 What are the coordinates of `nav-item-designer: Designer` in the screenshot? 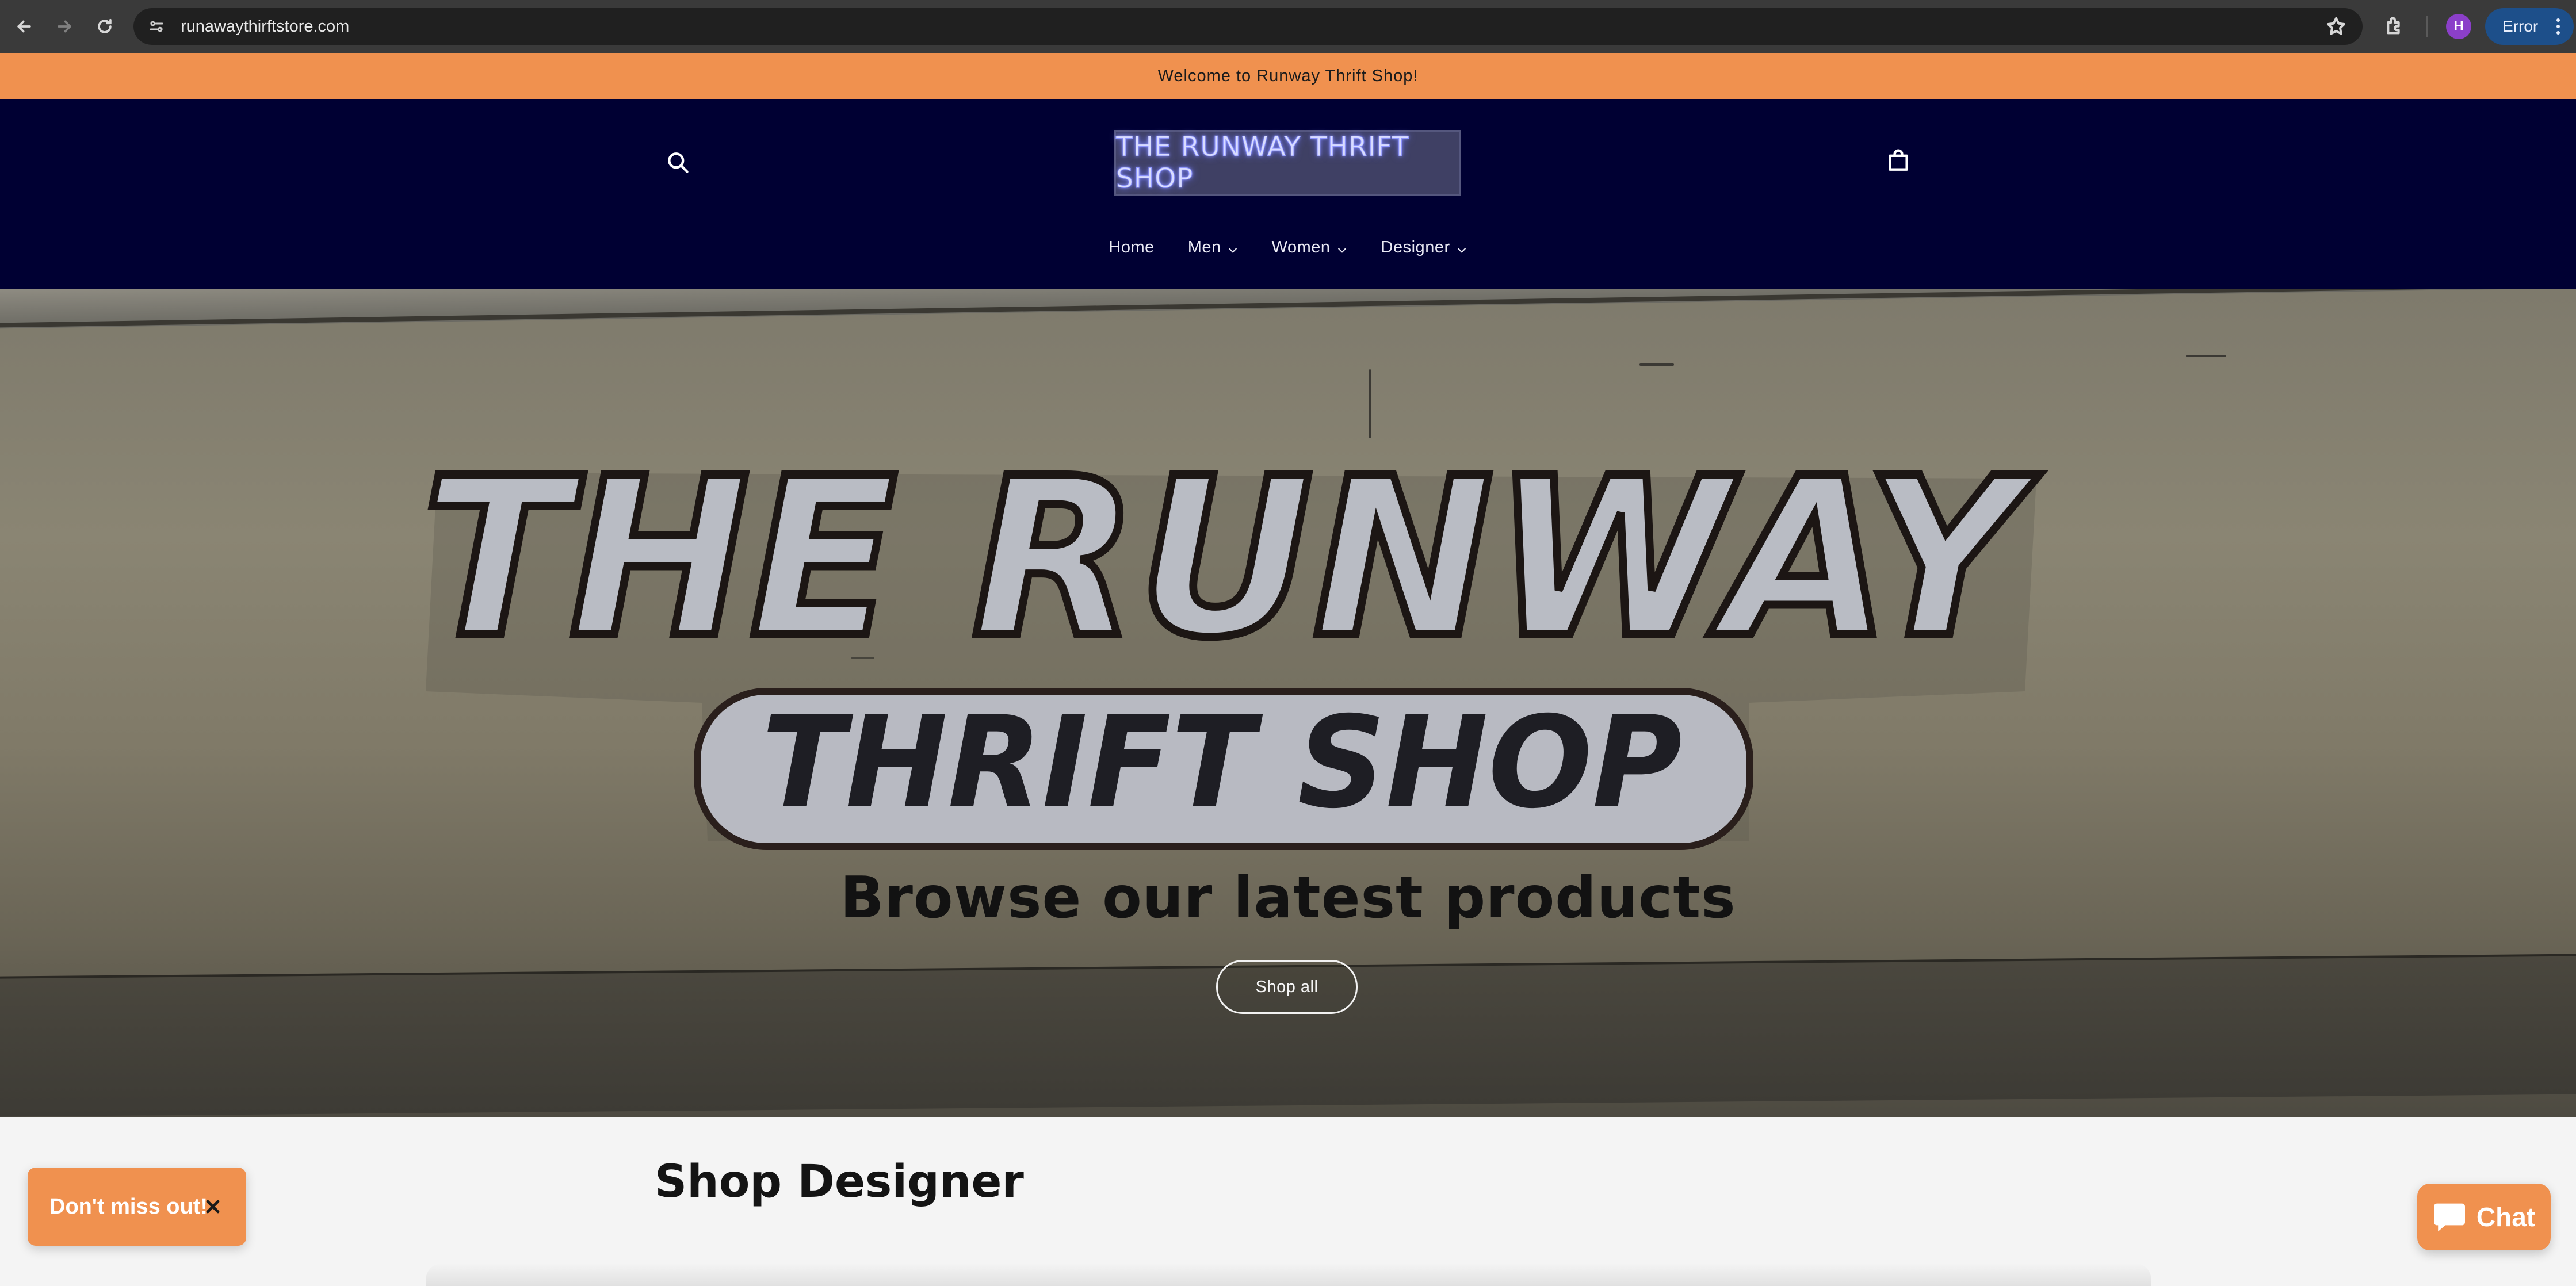 It's located at (1424, 248).